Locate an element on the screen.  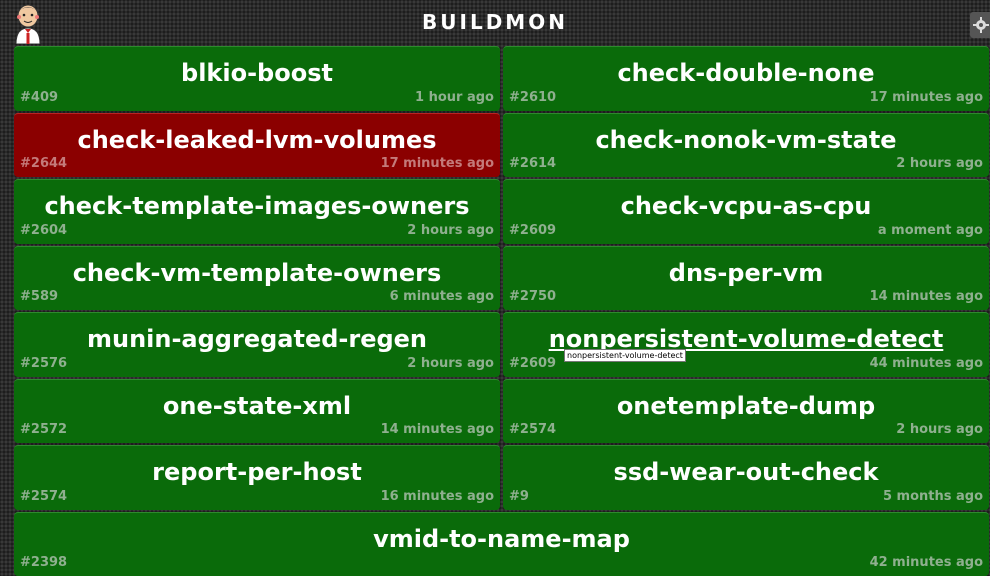
last-build-time: 6 minutes ago is located at coordinates (442, 296).